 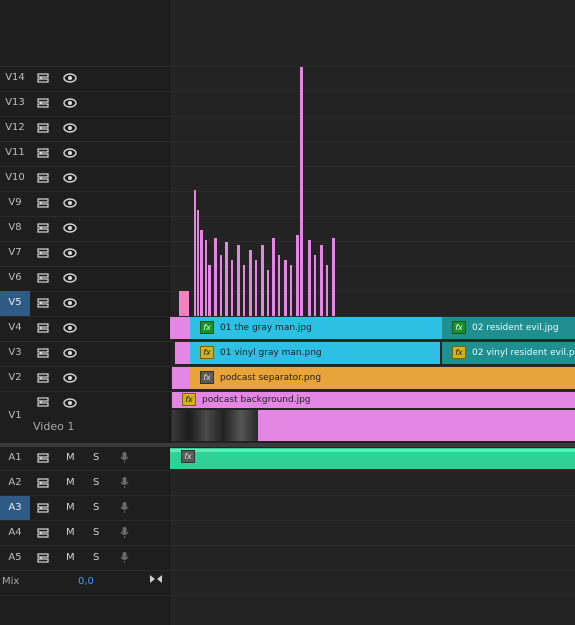 I want to click on track-label-v13: V13, so click(x=15, y=103).